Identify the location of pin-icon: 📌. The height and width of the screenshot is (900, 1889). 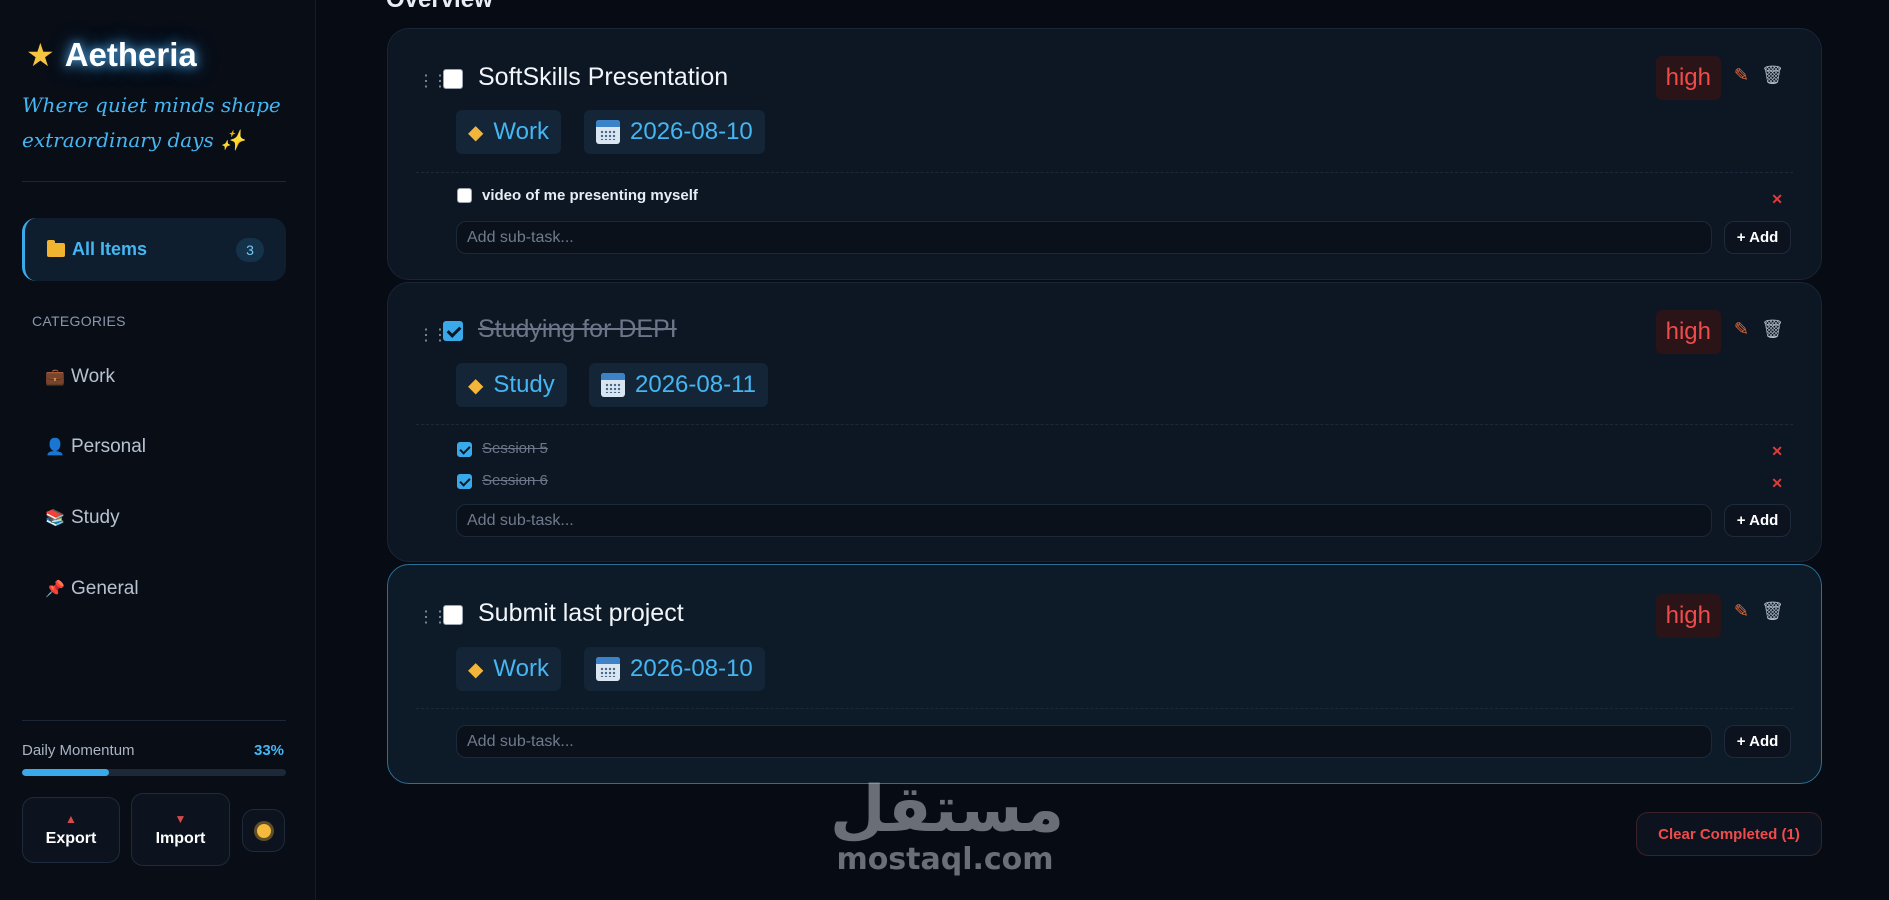
(55, 589).